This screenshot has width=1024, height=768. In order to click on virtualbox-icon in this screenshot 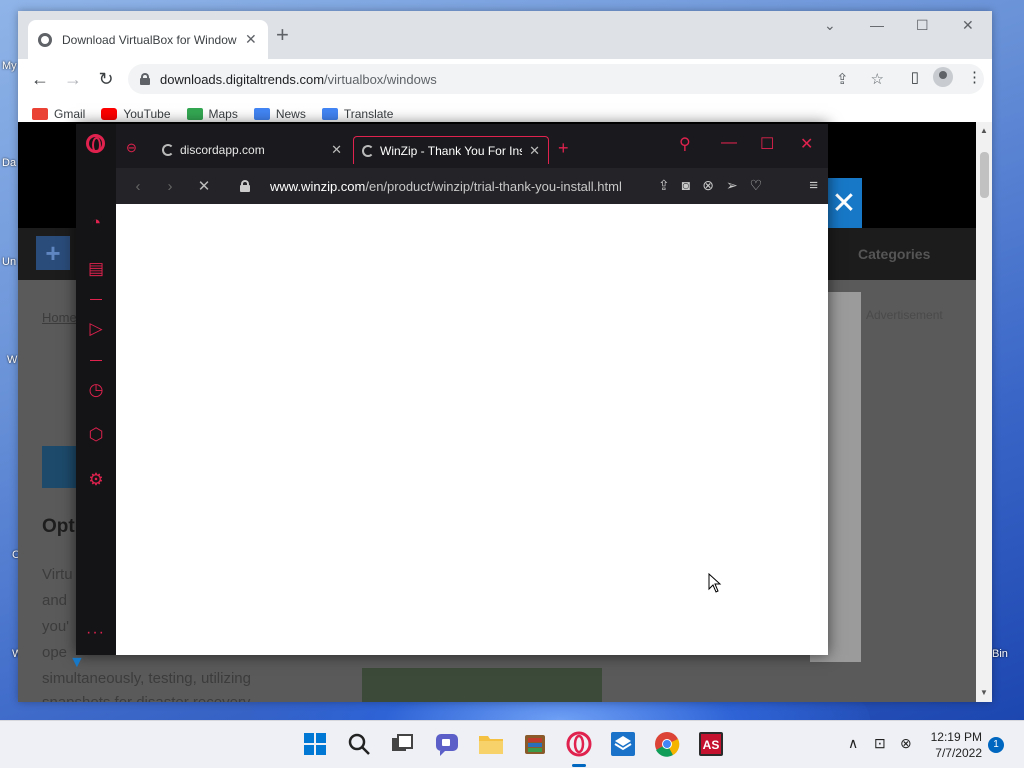, I will do `click(623, 744)`.